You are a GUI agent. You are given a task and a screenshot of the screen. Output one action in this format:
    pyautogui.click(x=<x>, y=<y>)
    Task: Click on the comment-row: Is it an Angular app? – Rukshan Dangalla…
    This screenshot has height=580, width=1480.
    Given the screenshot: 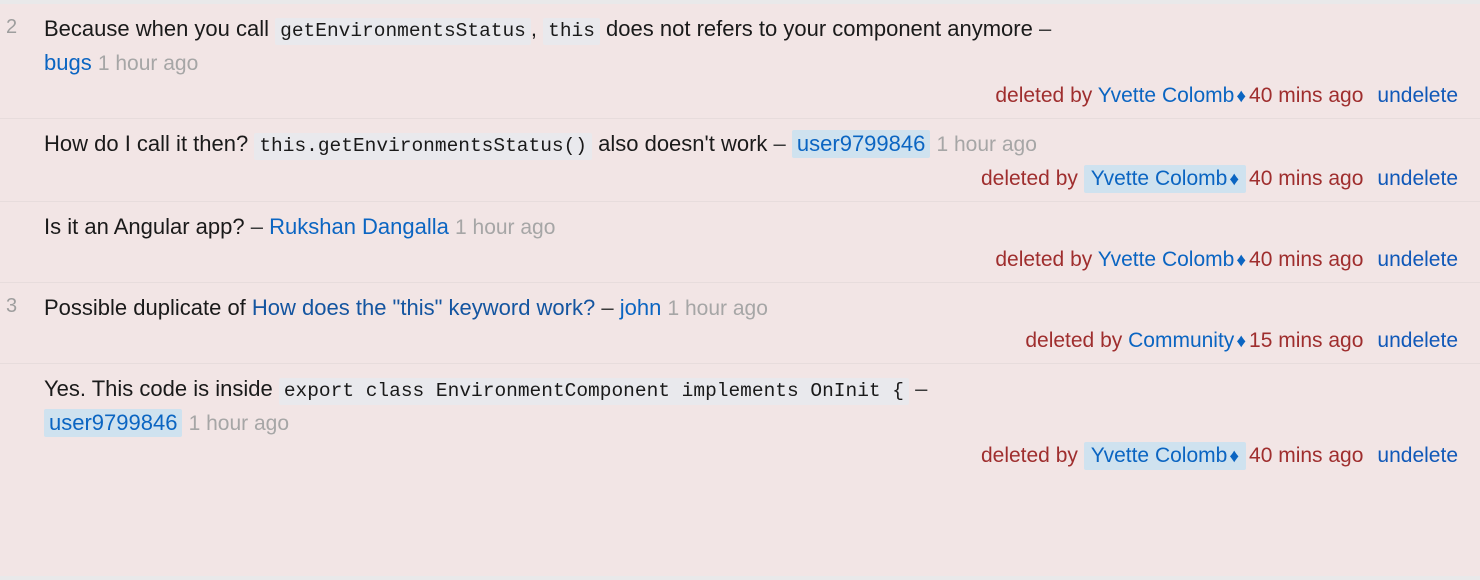 What is the action you would take?
    pyautogui.click(x=740, y=241)
    